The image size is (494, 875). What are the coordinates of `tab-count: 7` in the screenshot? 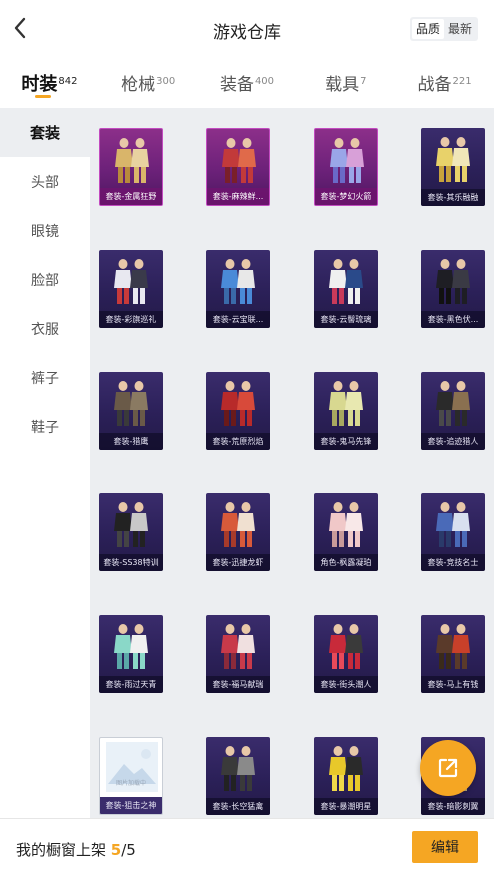 It's located at (363, 81).